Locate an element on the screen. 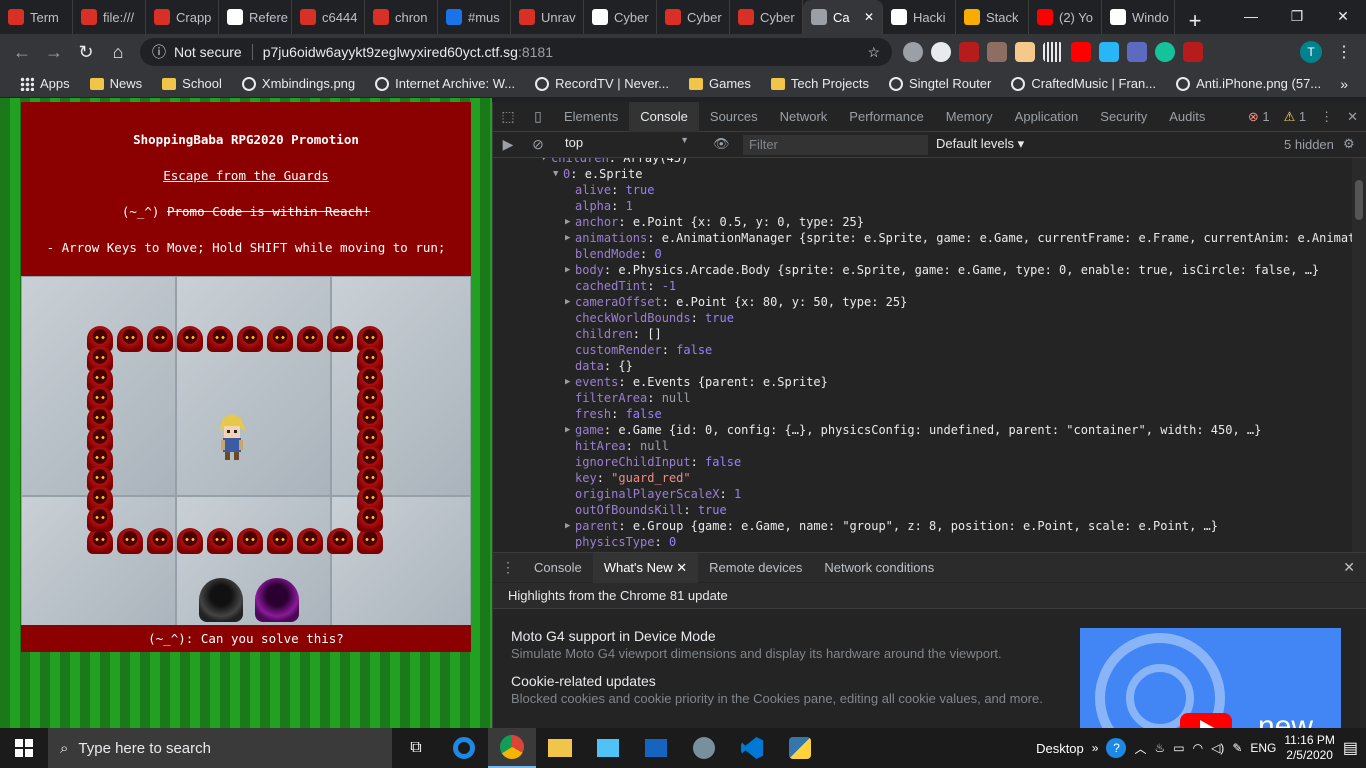  extension-tampermonkey-icon is located at coordinates (997, 52).